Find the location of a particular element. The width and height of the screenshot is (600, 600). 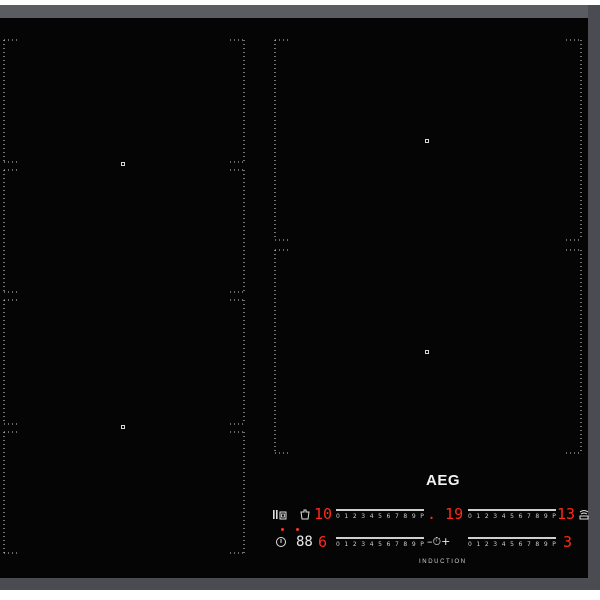

pot-icon is located at coordinates (305, 515).